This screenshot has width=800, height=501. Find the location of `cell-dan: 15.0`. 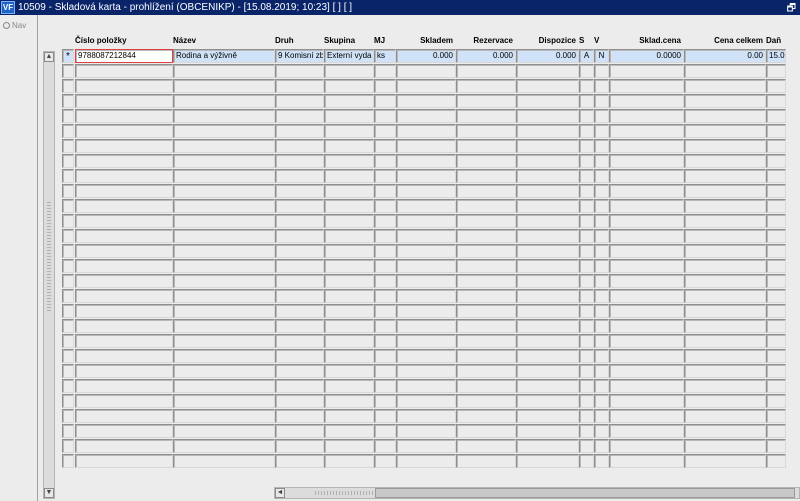

cell-dan: 15.0 is located at coordinates (776, 56).